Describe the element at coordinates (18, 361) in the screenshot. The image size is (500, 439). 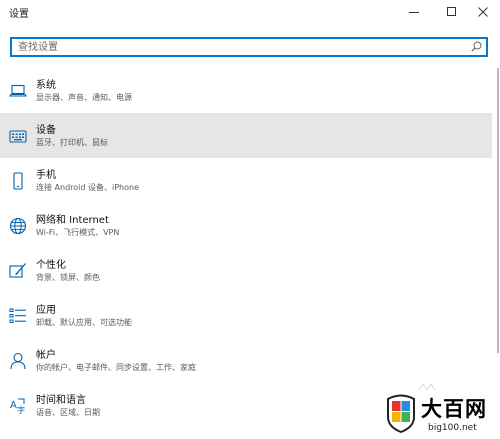
I see `person-icon` at that location.